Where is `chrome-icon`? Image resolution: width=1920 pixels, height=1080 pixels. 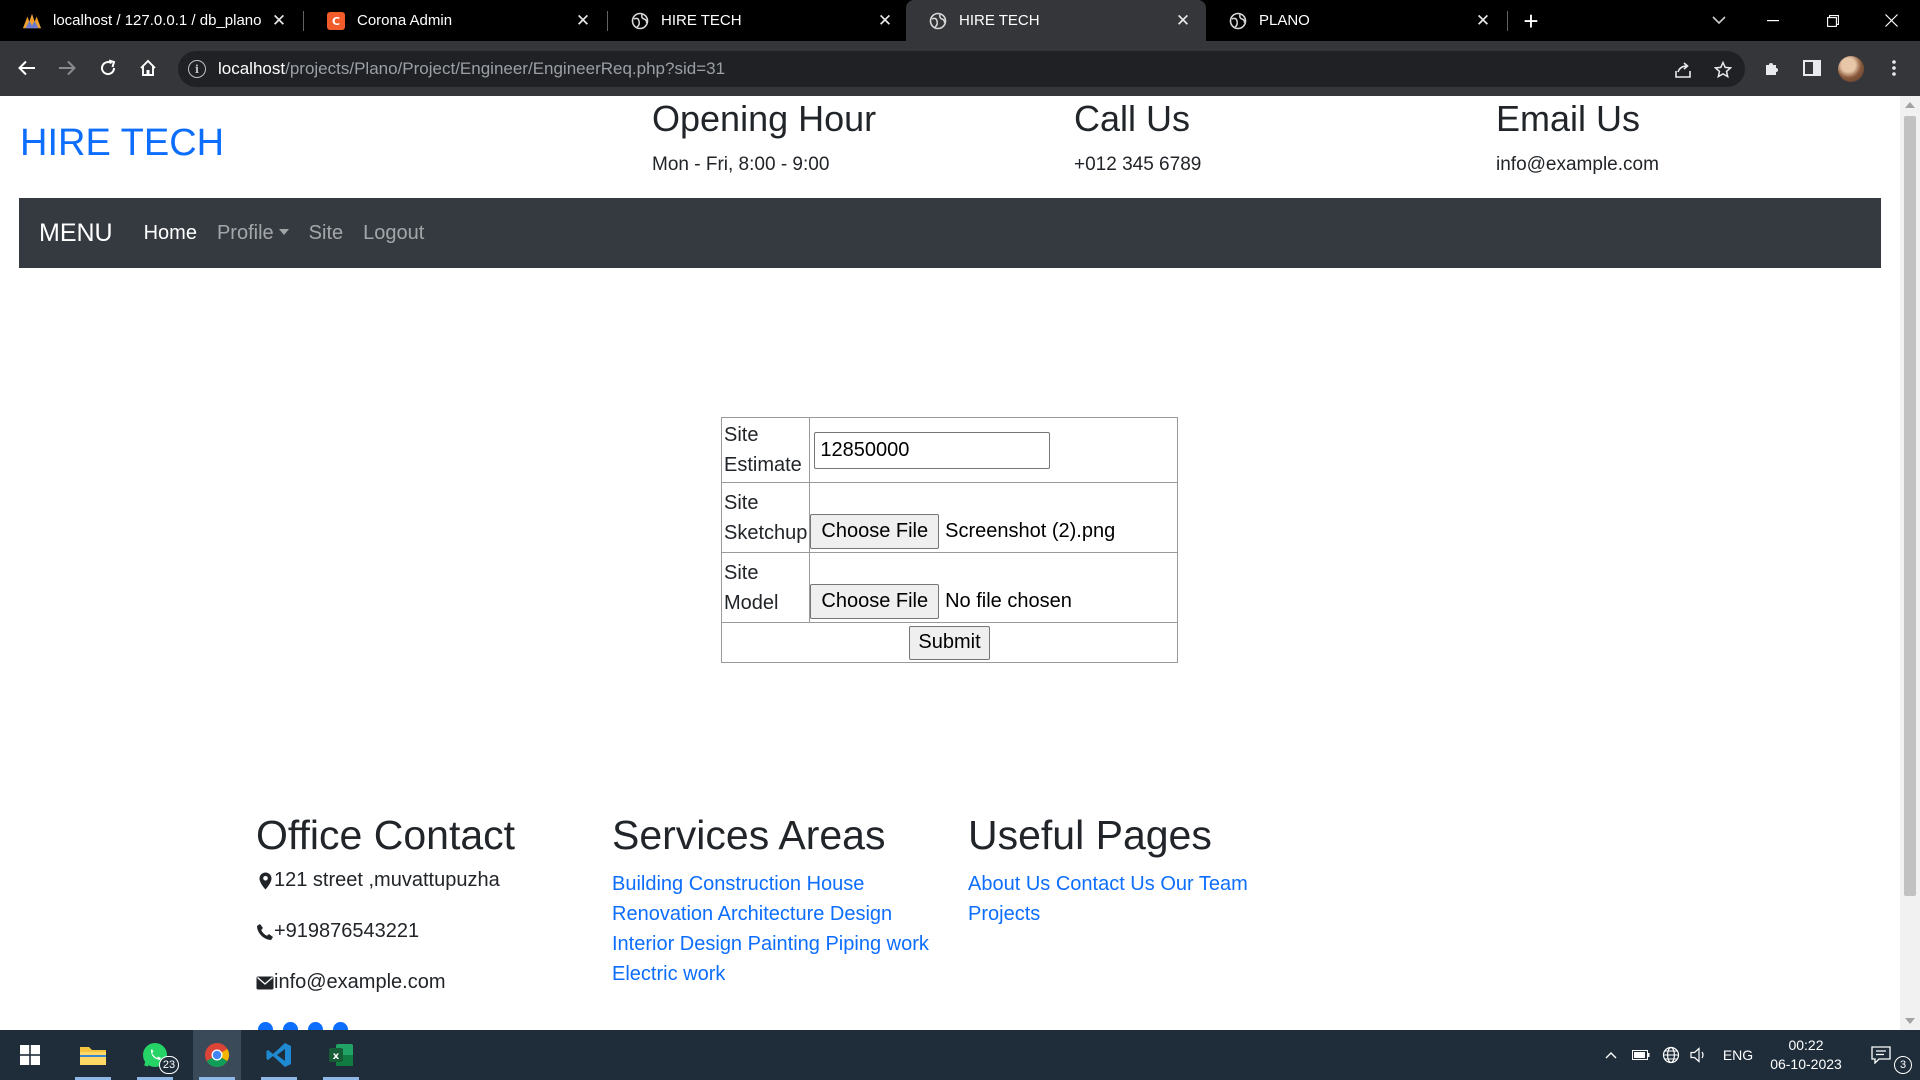 chrome-icon is located at coordinates (217, 1055).